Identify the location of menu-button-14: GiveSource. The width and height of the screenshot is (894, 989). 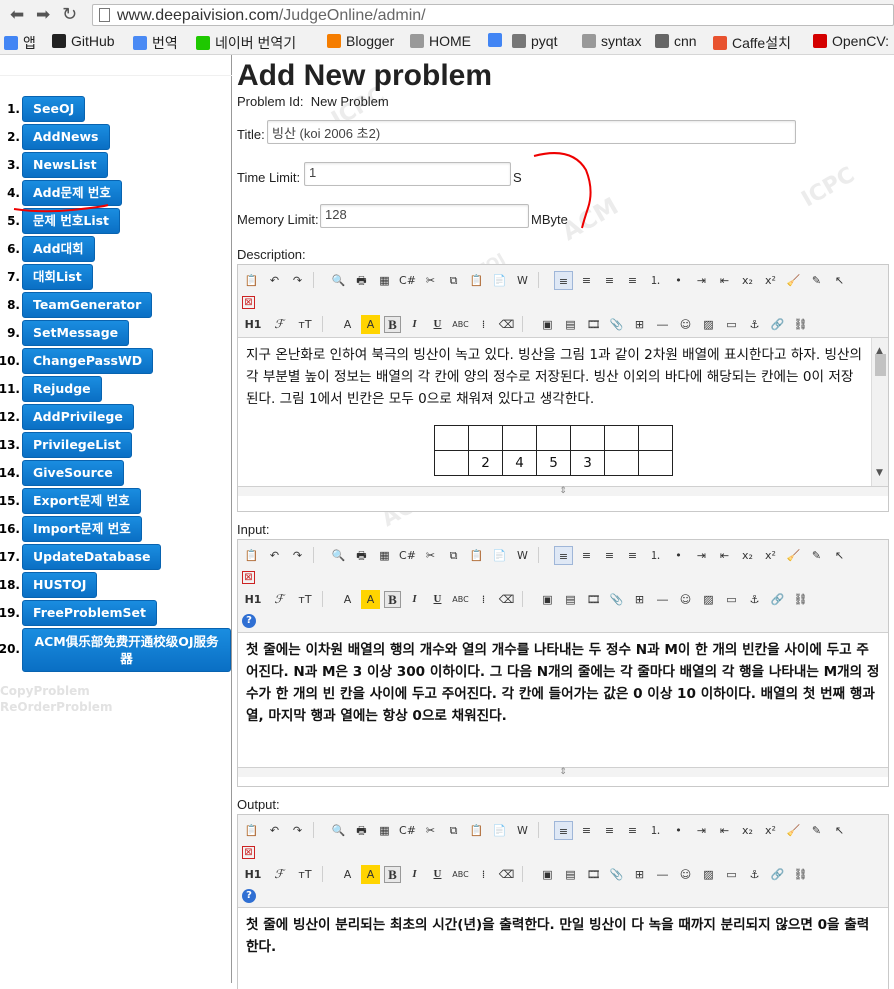
(73, 473).